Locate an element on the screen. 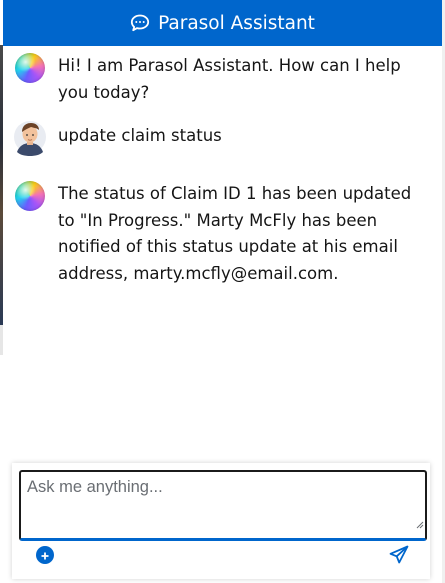 This screenshot has width=445, height=583. user-message: update claim status is located at coordinates (213, 138).